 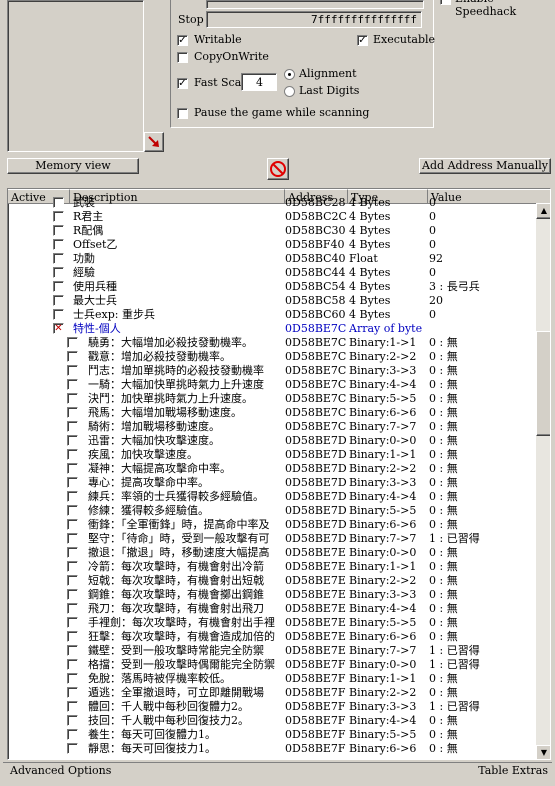 What do you see at coordinates (272, 693) in the screenshot?
I see `table-row: 遁逃：全軍撤退時，可立即離開戰場 0D58BE7F Binary:2->2 0 : 無` at bounding box center [272, 693].